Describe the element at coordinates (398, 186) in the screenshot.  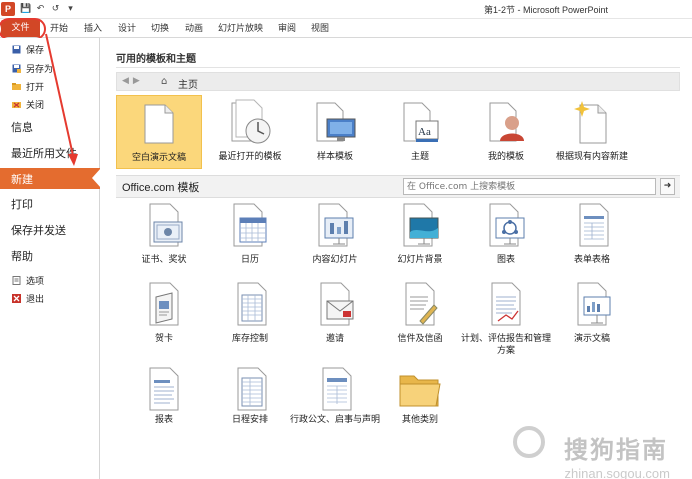
I see `office-templates-bar: Office.com 模板 ➜` at that location.